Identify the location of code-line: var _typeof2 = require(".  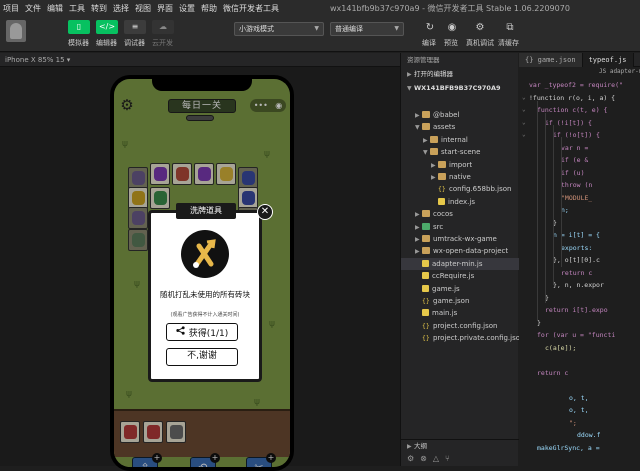
(576, 85).